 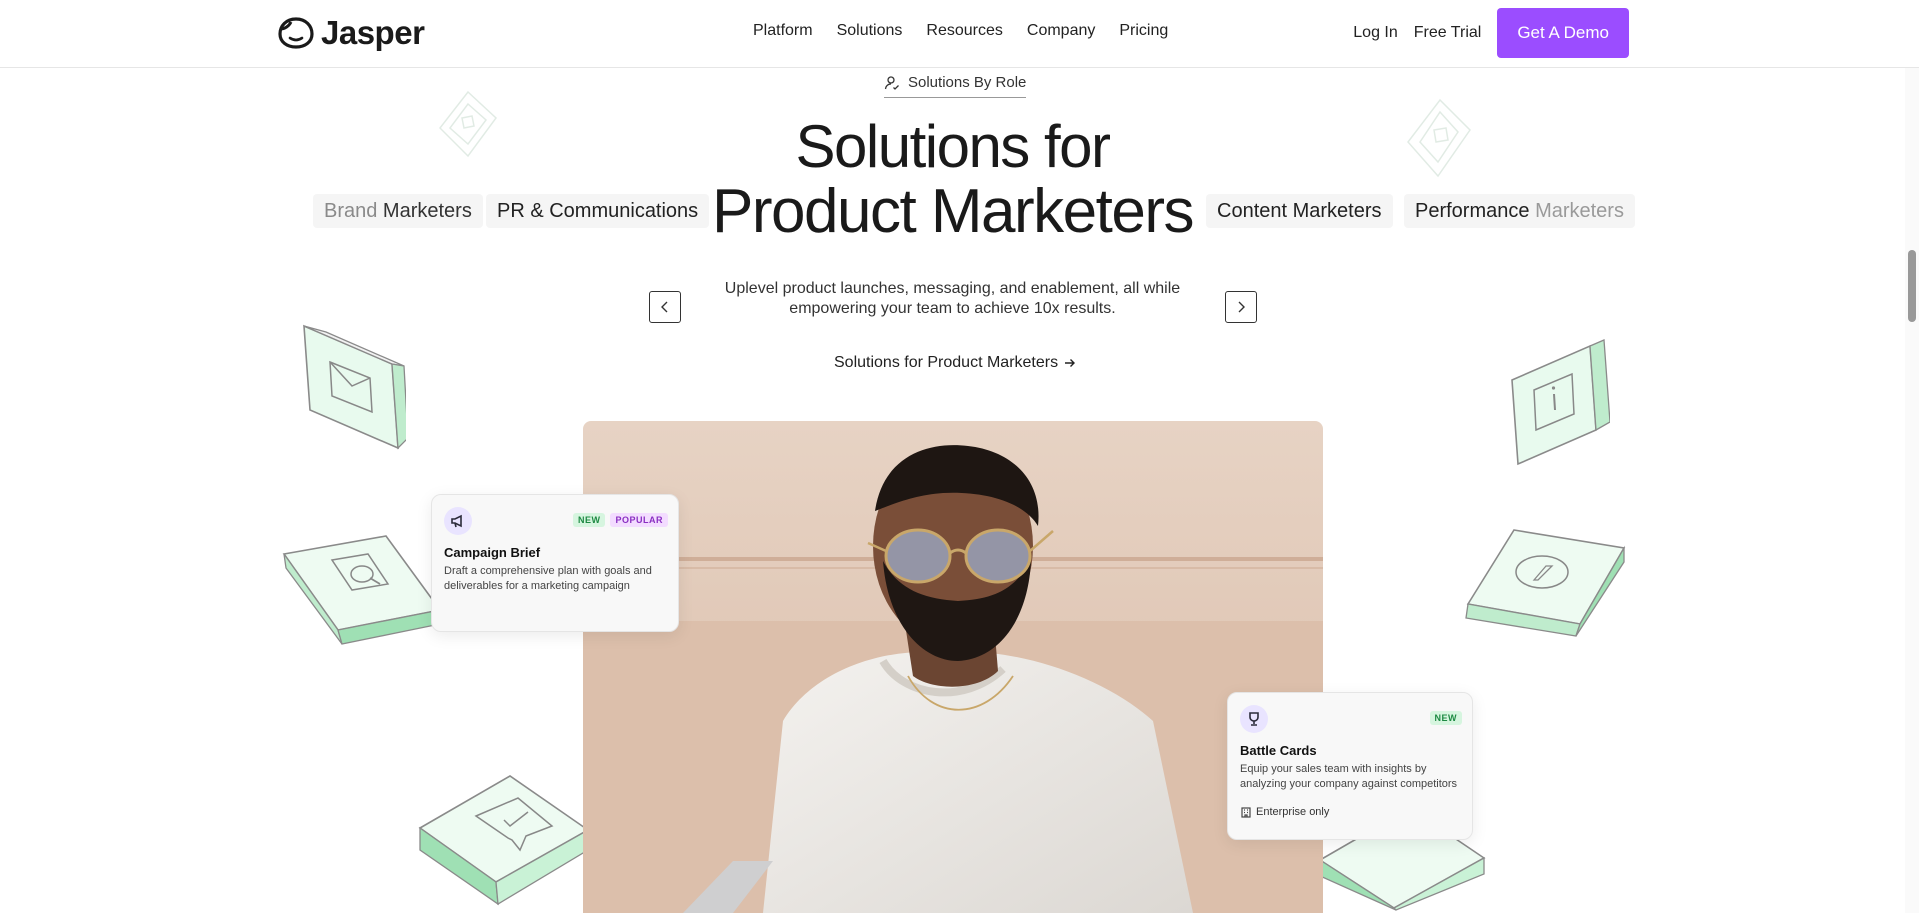 I want to click on page-scrollbar, so click(x=1912, y=456).